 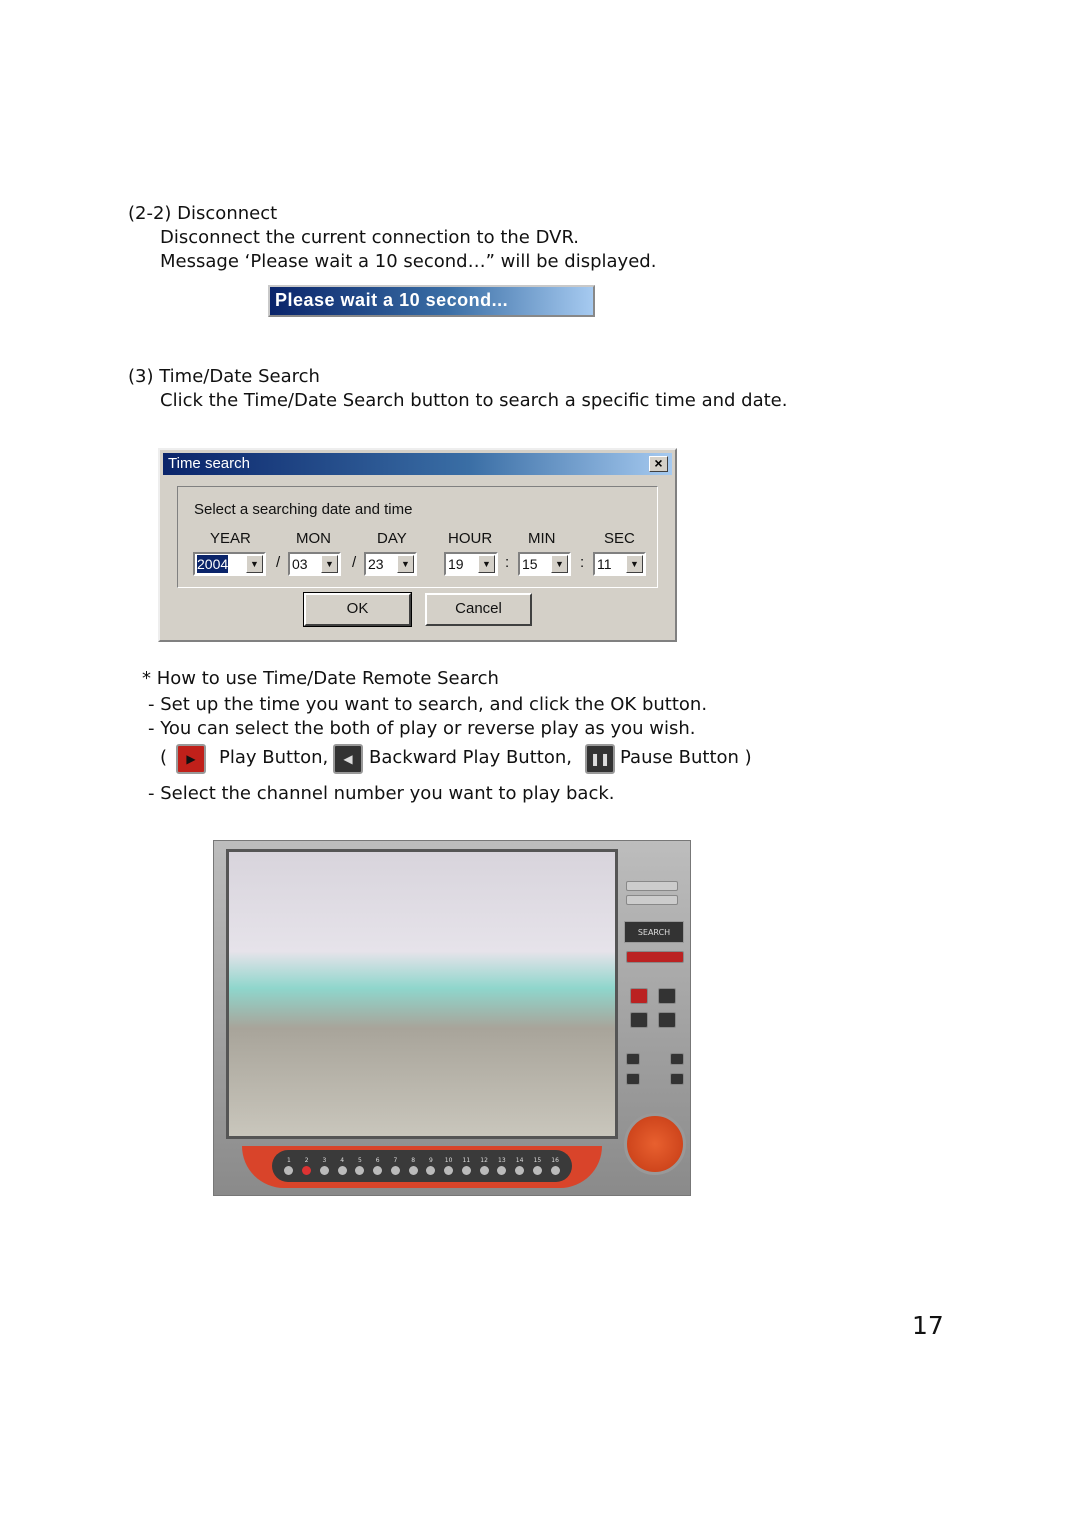 I want to click on day-select: 23 ▼, so click(x=390, y=564).